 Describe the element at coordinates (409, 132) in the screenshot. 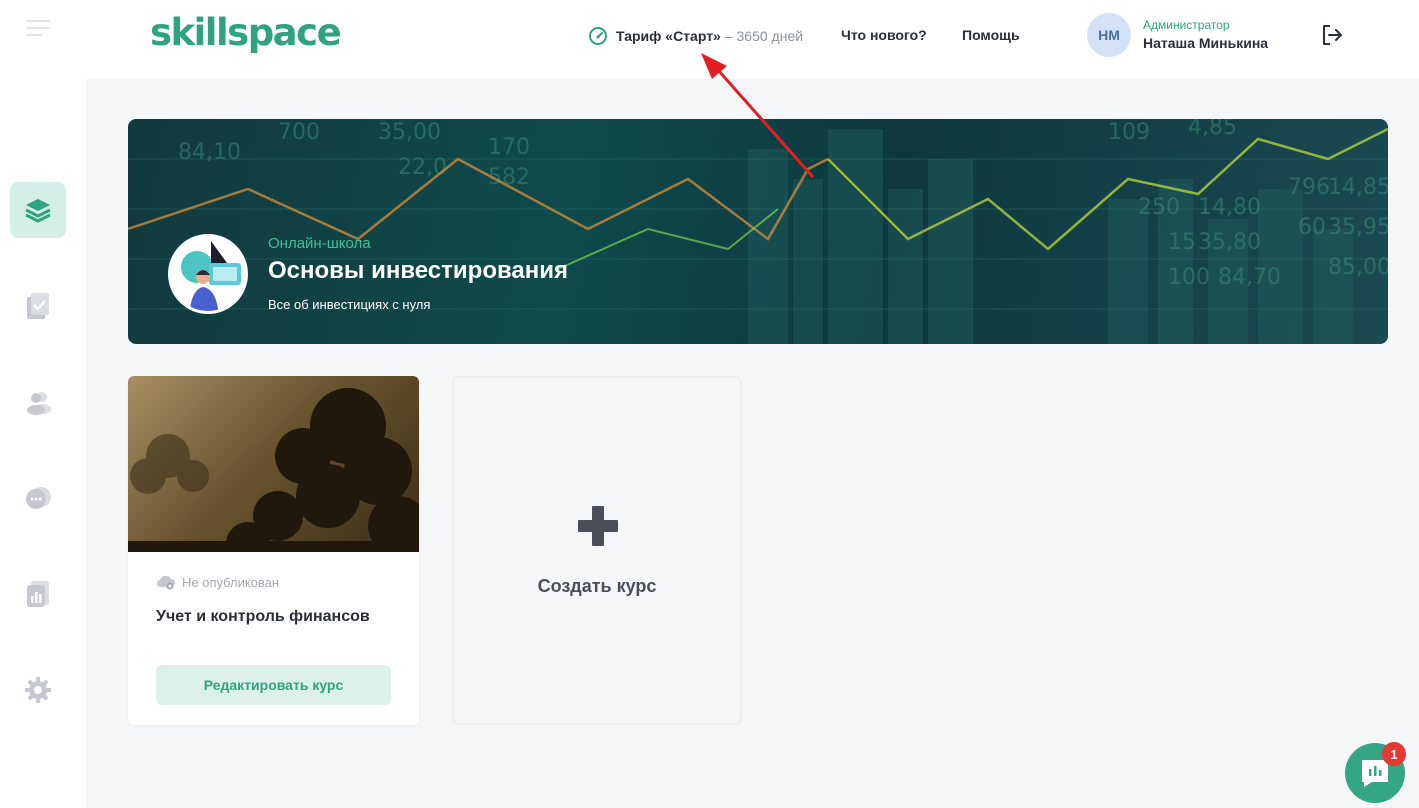

I see `svg-text: 35,00` at that location.